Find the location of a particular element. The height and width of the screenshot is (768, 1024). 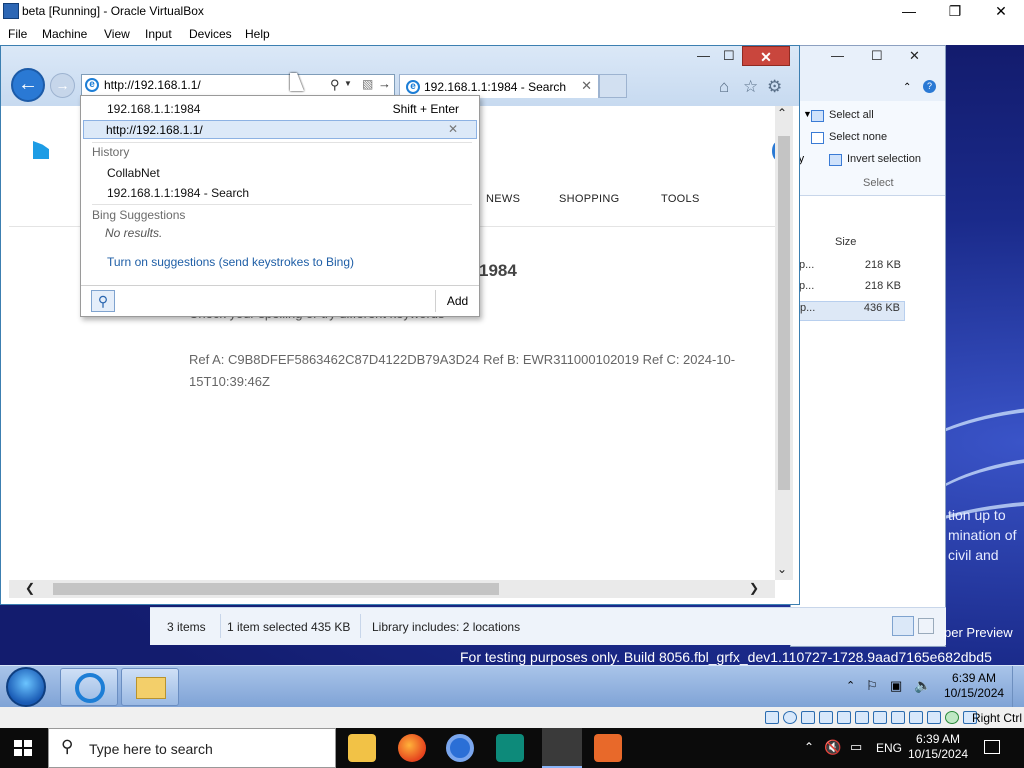

menu-devices: Devices is located at coordinates (210, 34).